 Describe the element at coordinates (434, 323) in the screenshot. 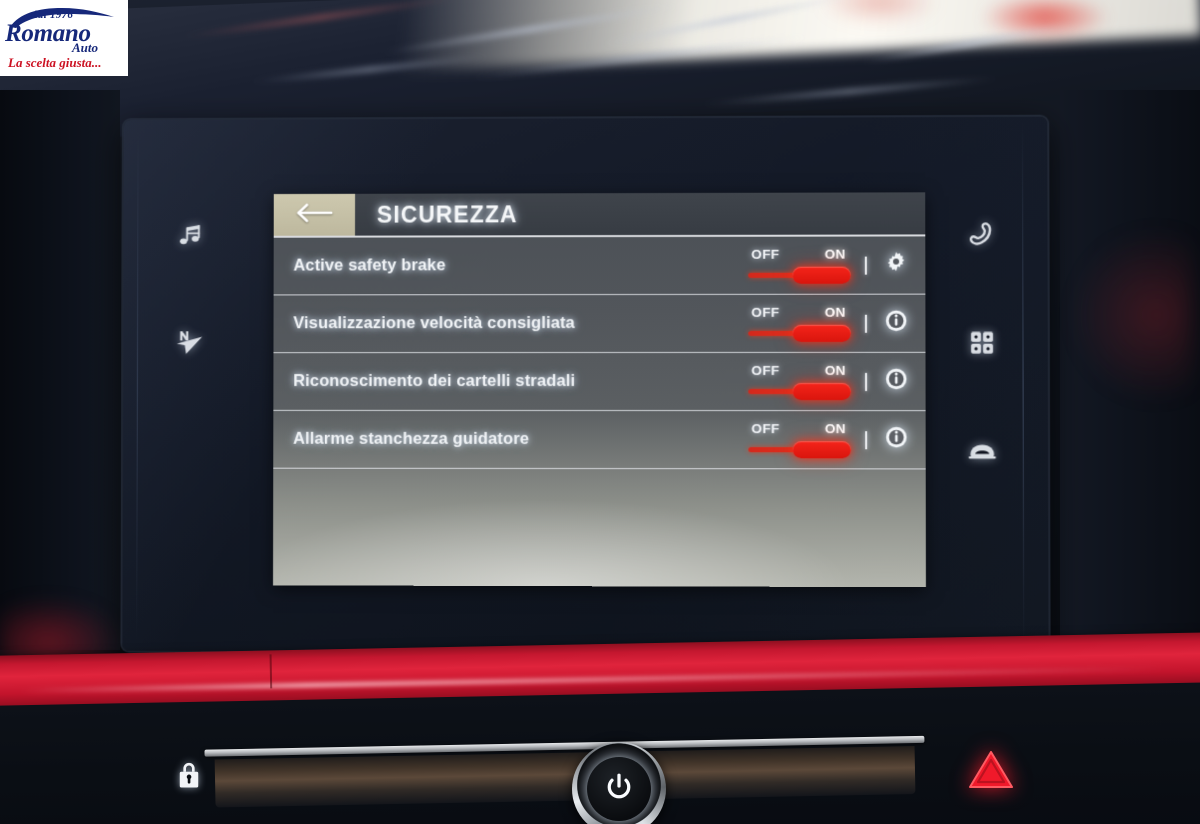

I see `setting-label: Visualizzazione velocità consigliata` at that location.